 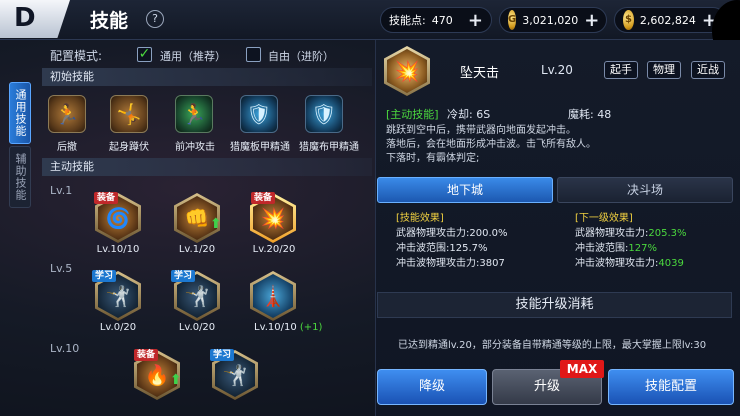 I want to click on config-mode-label: 配置模式:, so click(x=76, y=56).